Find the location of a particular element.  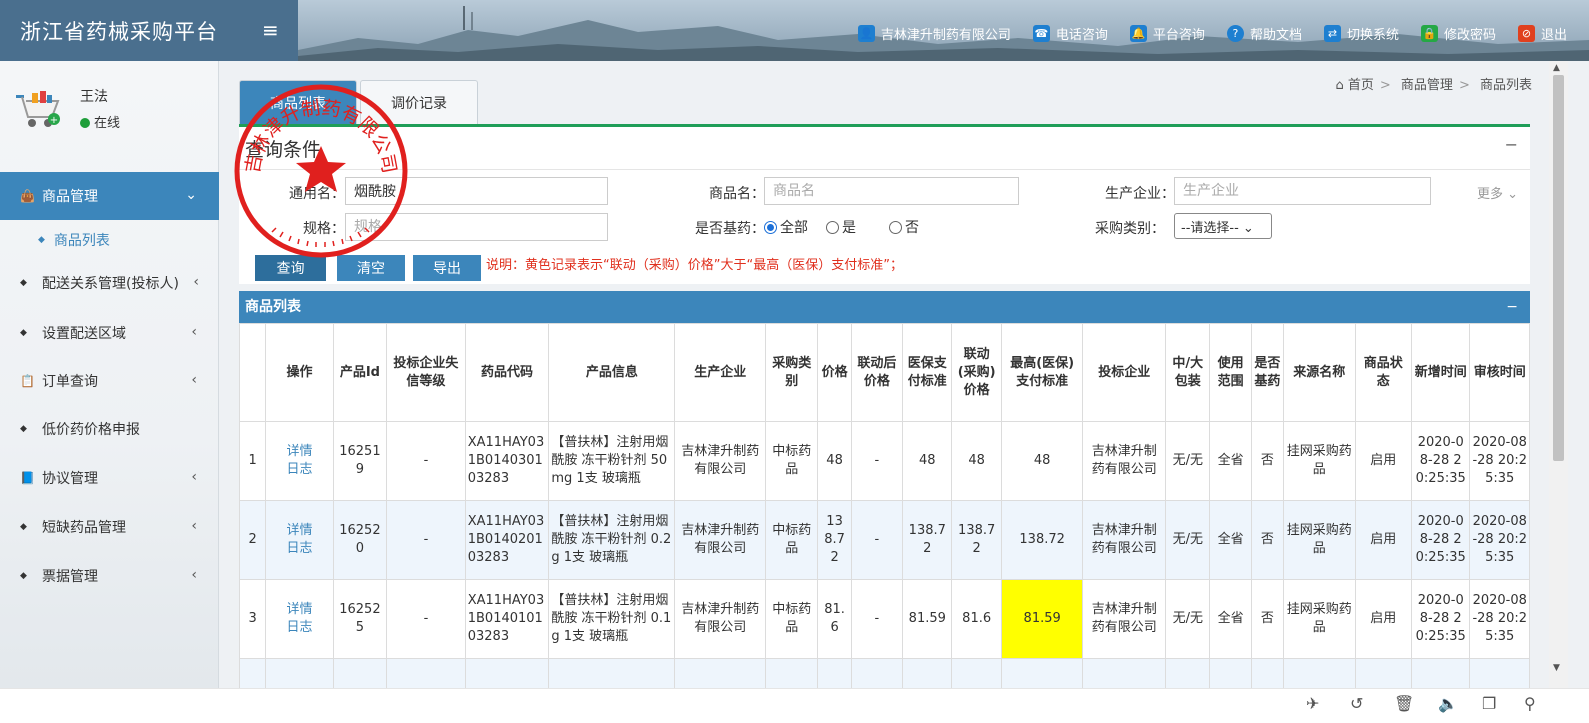

sidebar-item-agreement: 📘 协议管理 ‹ is located at coordinates (109, 478).